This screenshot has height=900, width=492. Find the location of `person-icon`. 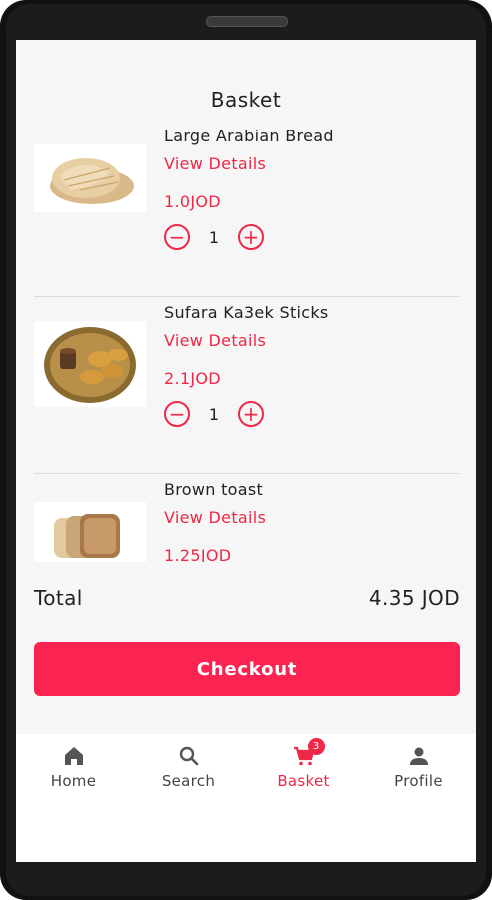

person-icon is located at coordinates (419, 756).